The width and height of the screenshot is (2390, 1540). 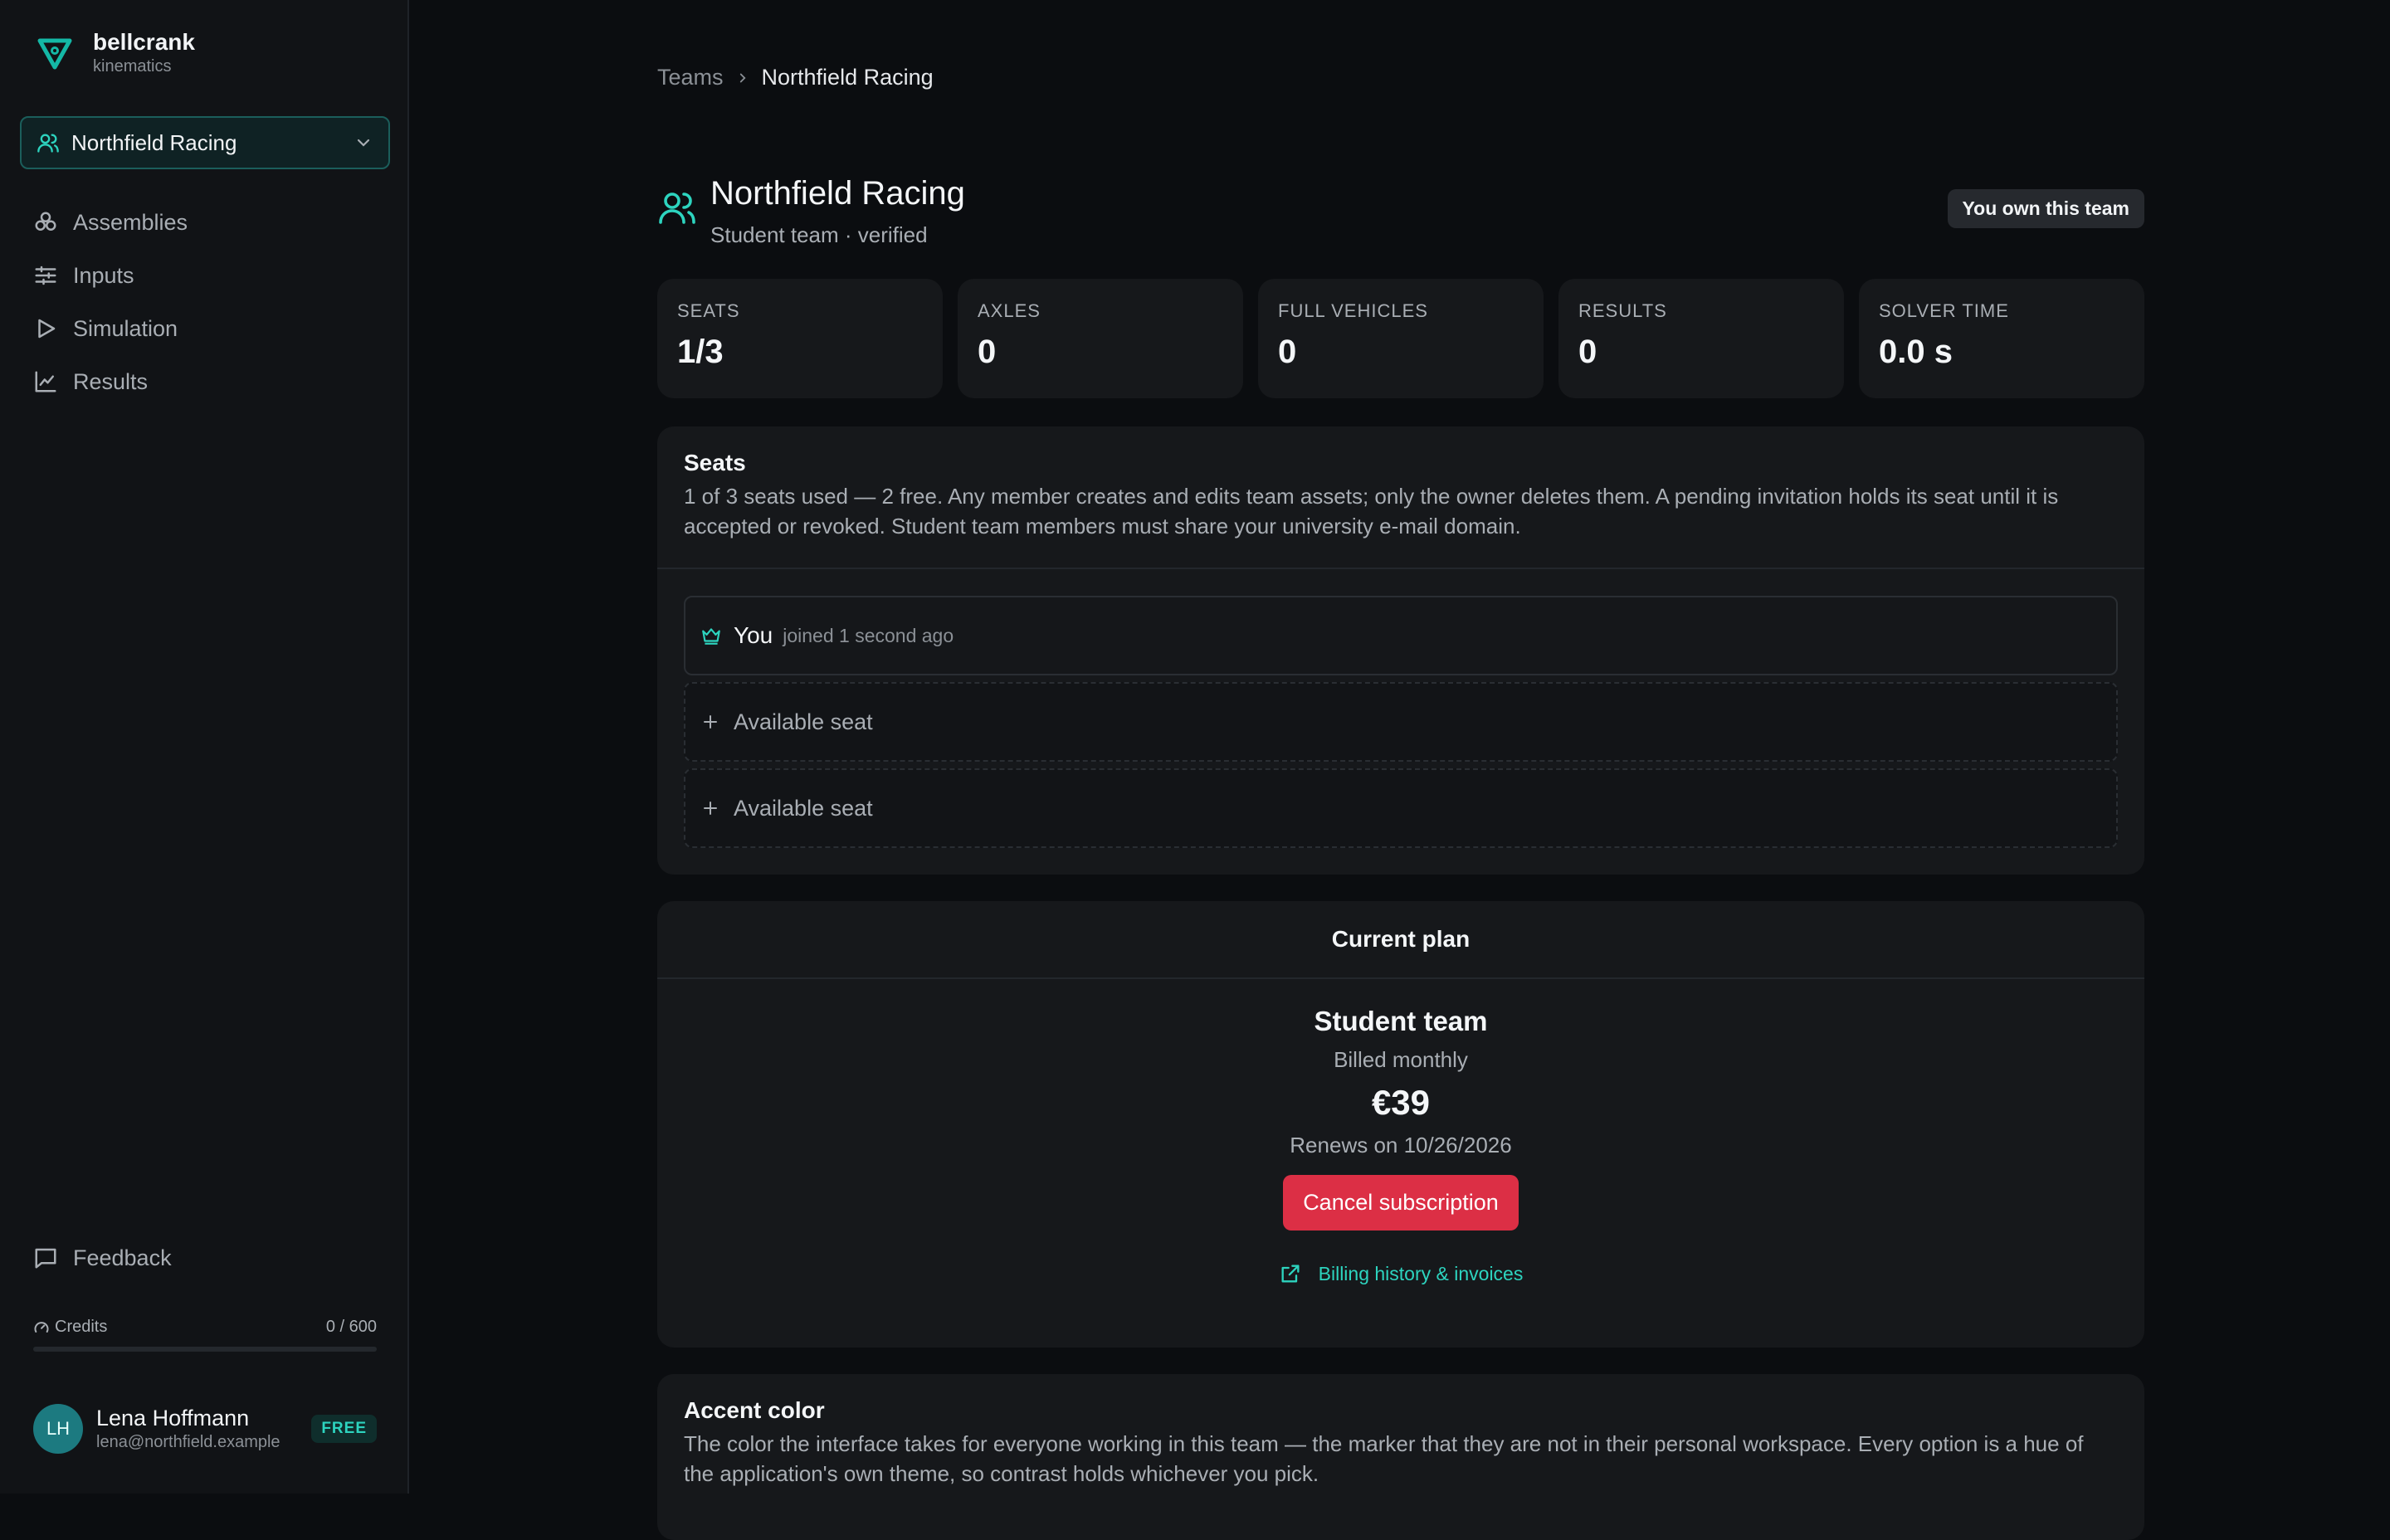 I want to click on stat-label: SOLVER TIME, so click(x=1944, y=310).